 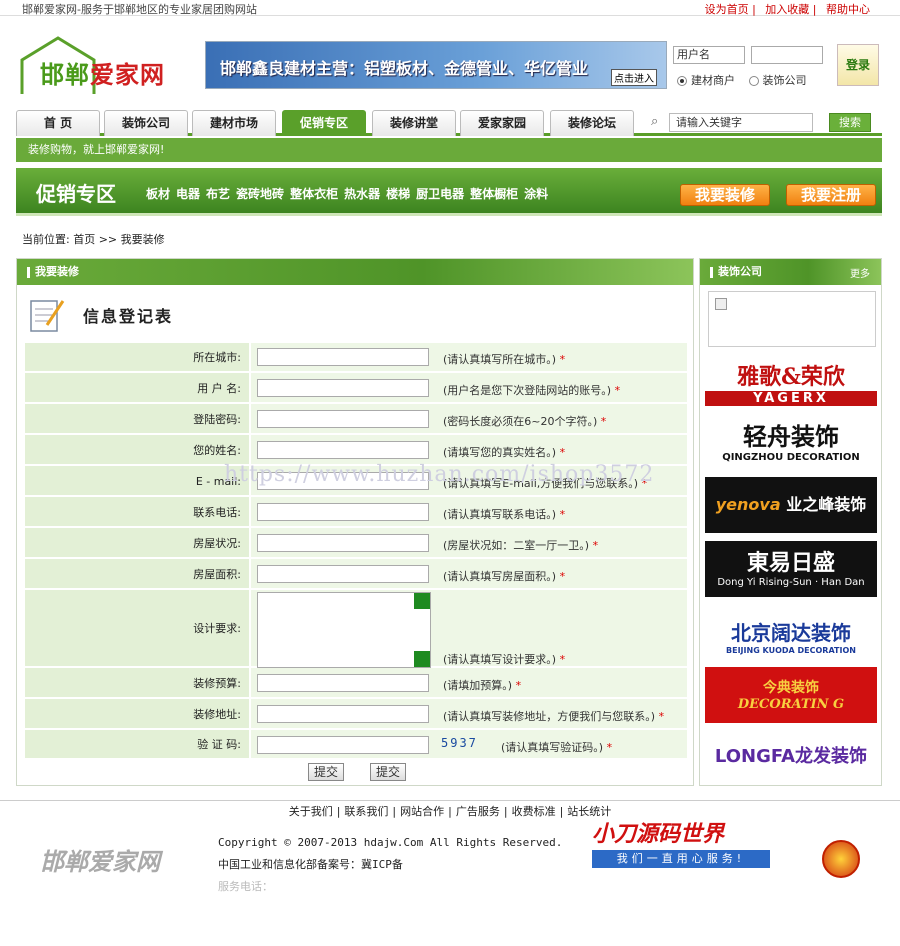 I want to click on tab-lecture: 装修讲堂, so click(x=414, y=123).